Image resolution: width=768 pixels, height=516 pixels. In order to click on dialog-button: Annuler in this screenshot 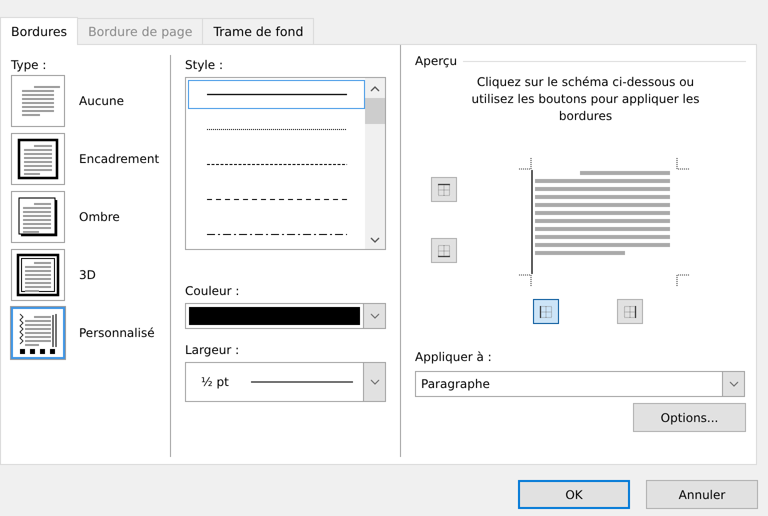, I will do `click(702, 494)`.